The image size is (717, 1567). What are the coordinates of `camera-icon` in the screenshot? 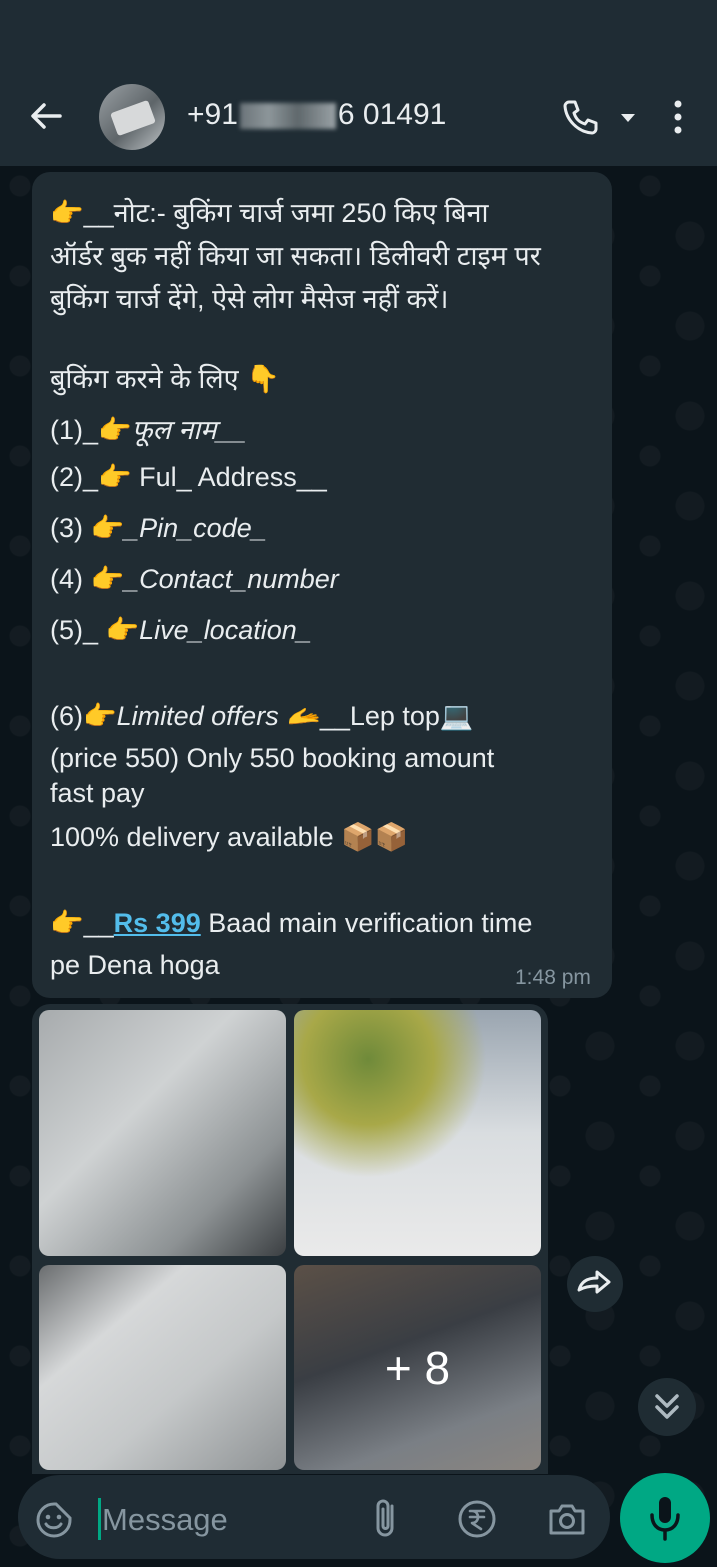 It's located at (567, 1519).